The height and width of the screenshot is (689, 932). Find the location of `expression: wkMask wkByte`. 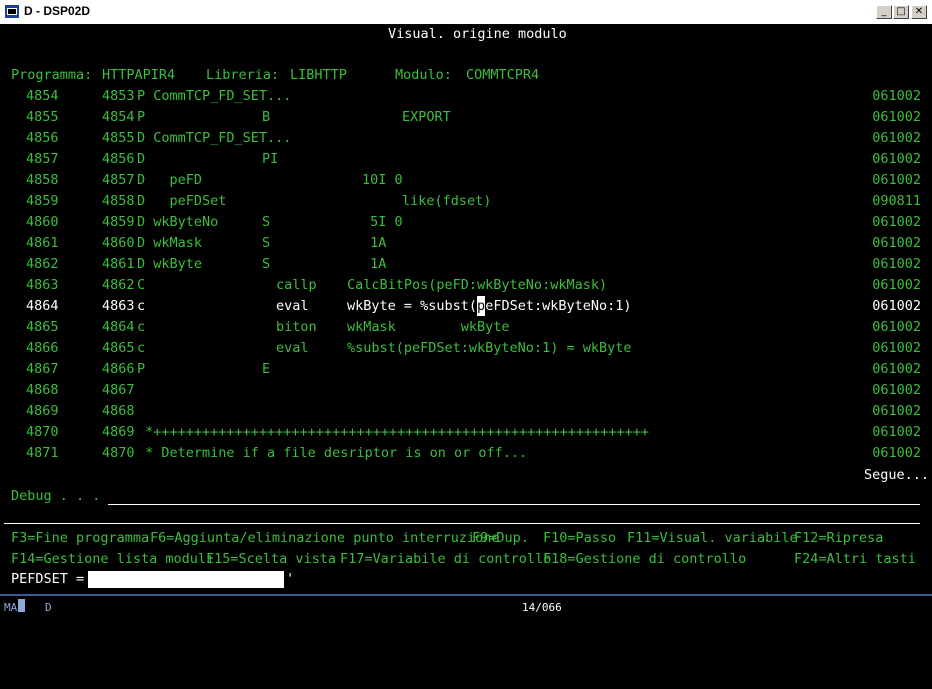

expression: wkMask wkByte is located at coordinates (428, 327).